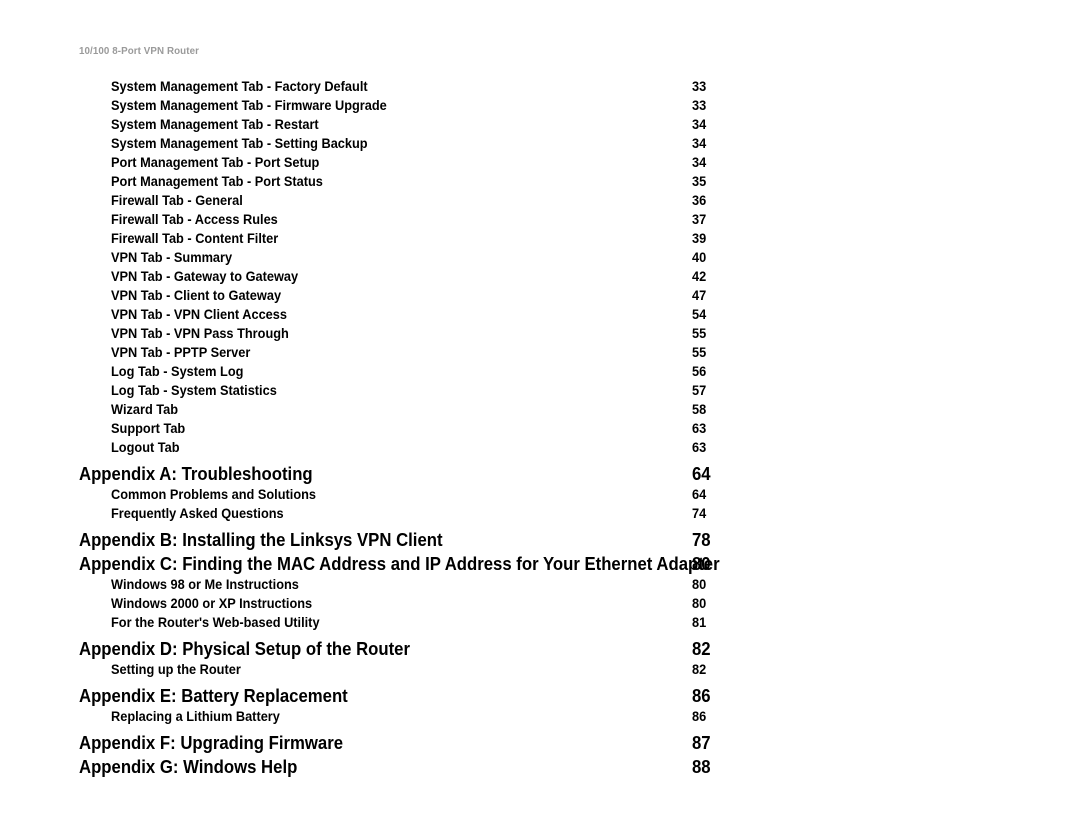 The width and height of the screenshot is (1080, 834). Describe the element at coordinates (177, 372) in the screenshot. I see `toc-entry-title: Log Tab - System Log` at that location.